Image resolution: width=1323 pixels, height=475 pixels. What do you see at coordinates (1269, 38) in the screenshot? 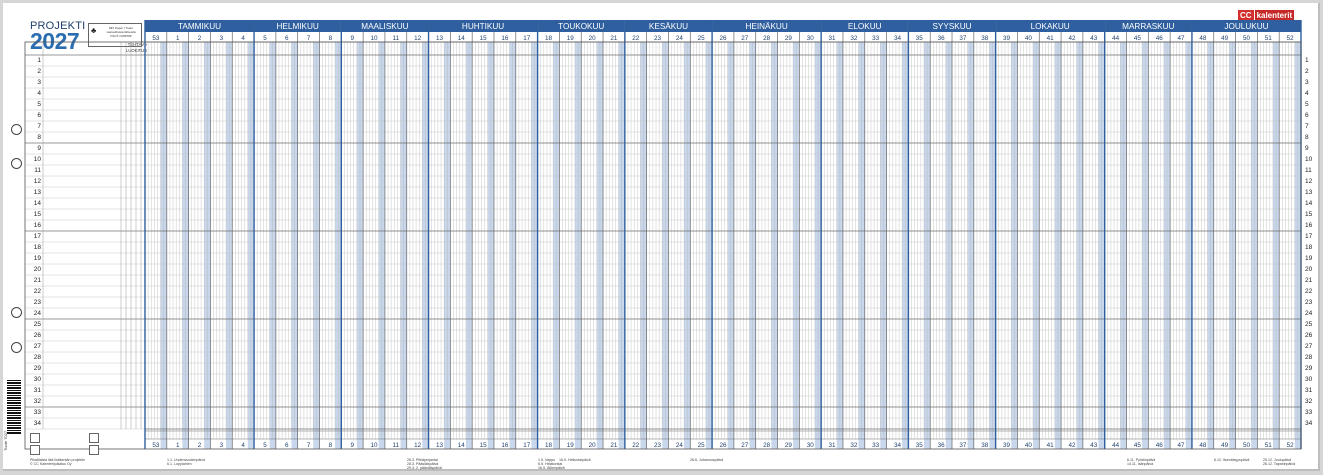
I see `week-number: 51` at bounding box center [1269, 38].